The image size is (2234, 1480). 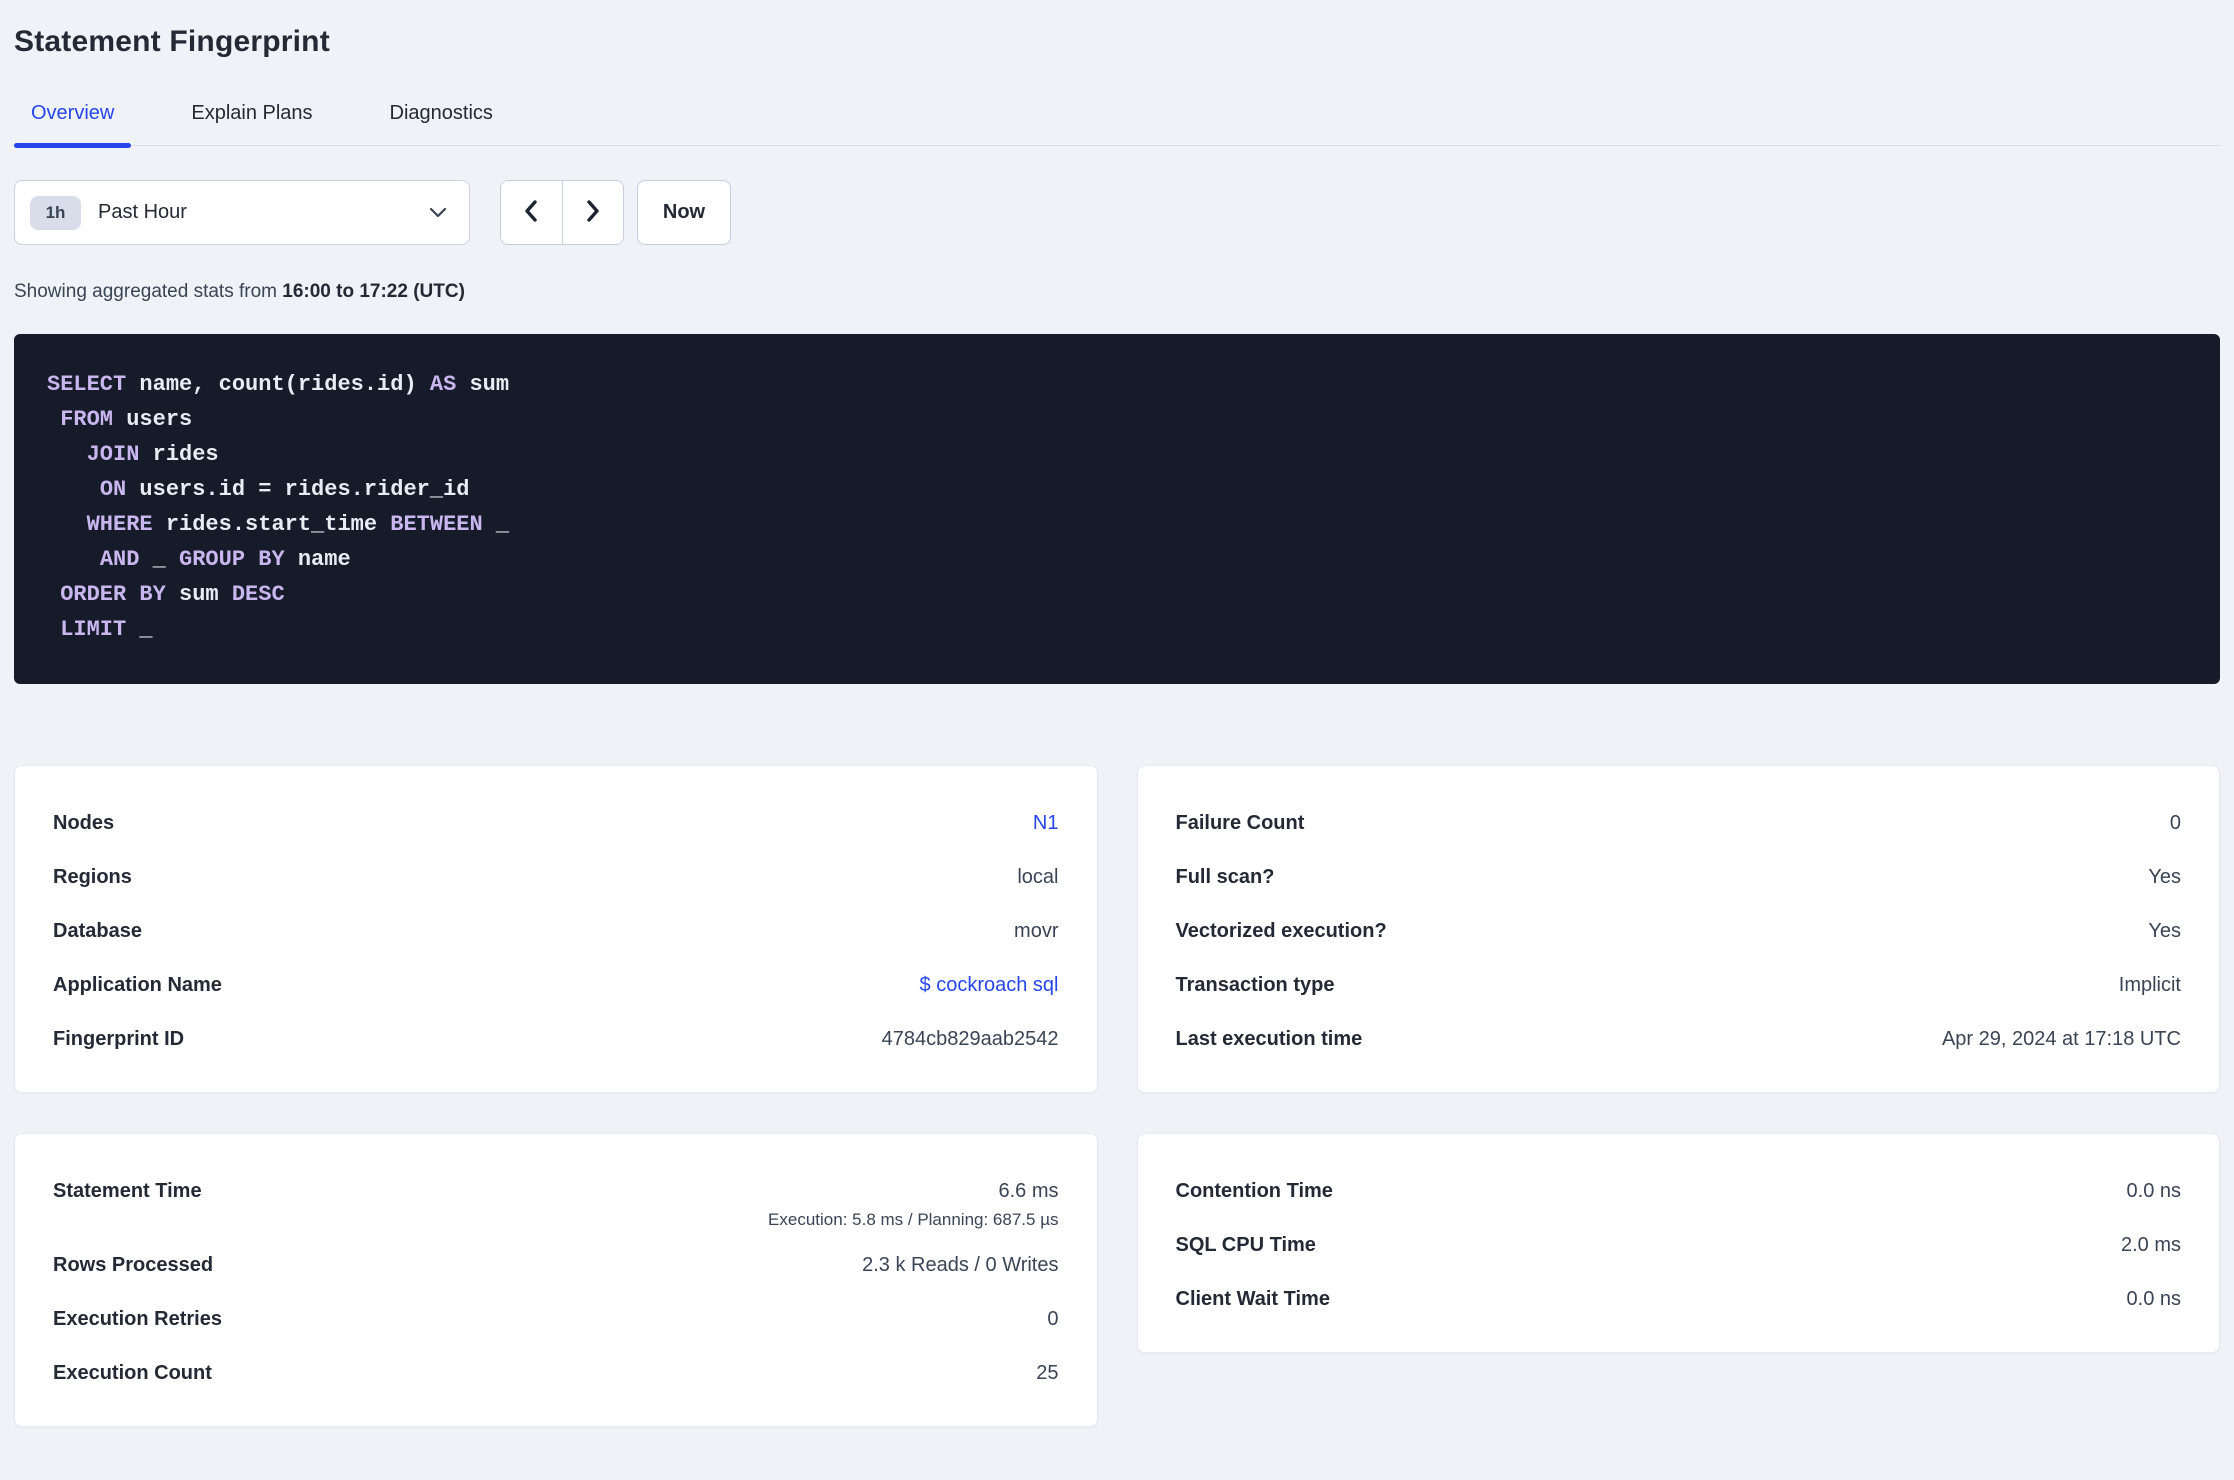 What do you see at coordinates (84, 822) in the screenshot?
I see `row-label: Nodes` at bounding box center [84, 822].